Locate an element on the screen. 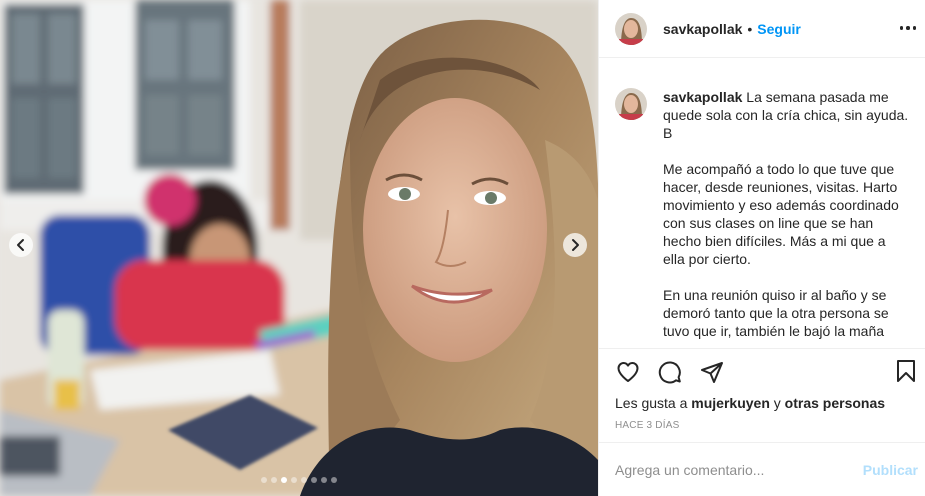 This screenshot has height=496, width=925. caption-username: savkapollak is located at coordinates (702, 97).